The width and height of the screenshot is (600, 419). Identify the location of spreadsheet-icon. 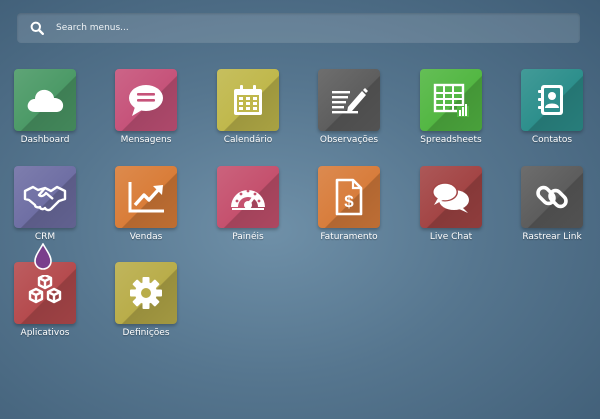
(451, 100).